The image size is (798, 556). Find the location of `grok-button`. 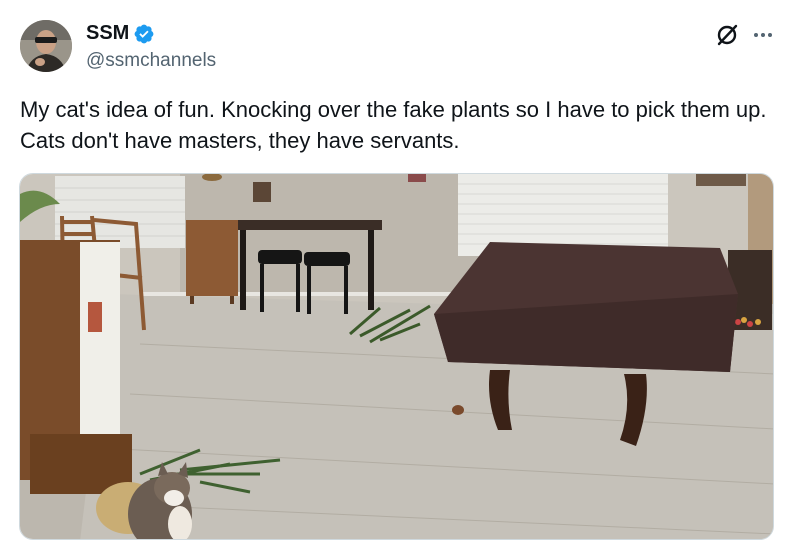

grok-button is located at coordinates (727, 35).